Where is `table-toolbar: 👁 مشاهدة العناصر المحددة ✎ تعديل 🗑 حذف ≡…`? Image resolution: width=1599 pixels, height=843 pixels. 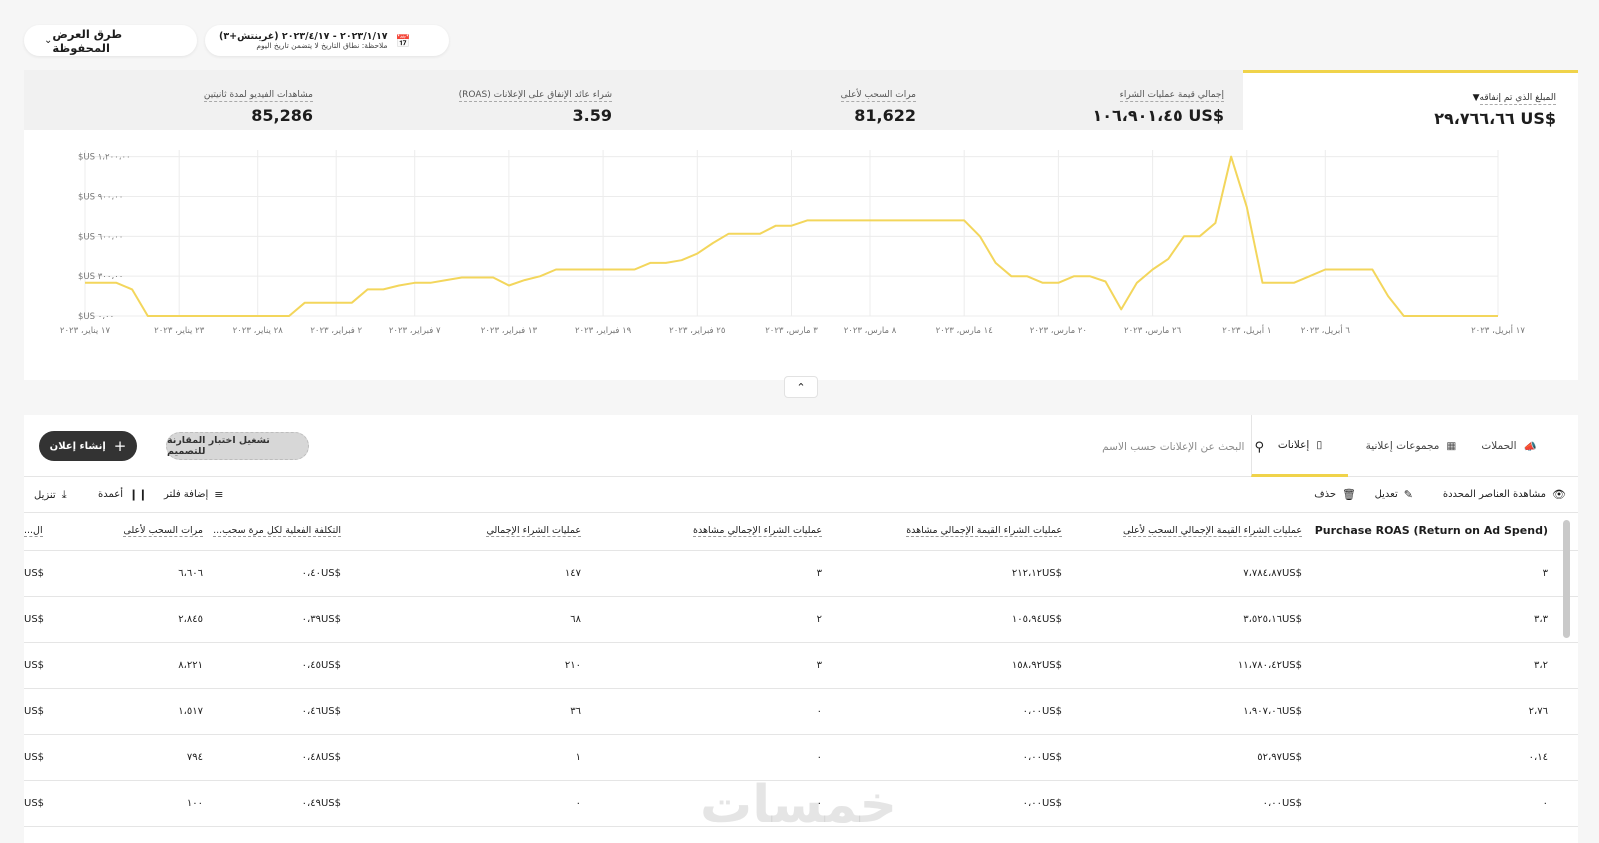
table-toolbar: 👁 مشاهدة العناصر المحددة ✎ تعديل 🗑 حذف ≡… is located at coordinates (801, 495).